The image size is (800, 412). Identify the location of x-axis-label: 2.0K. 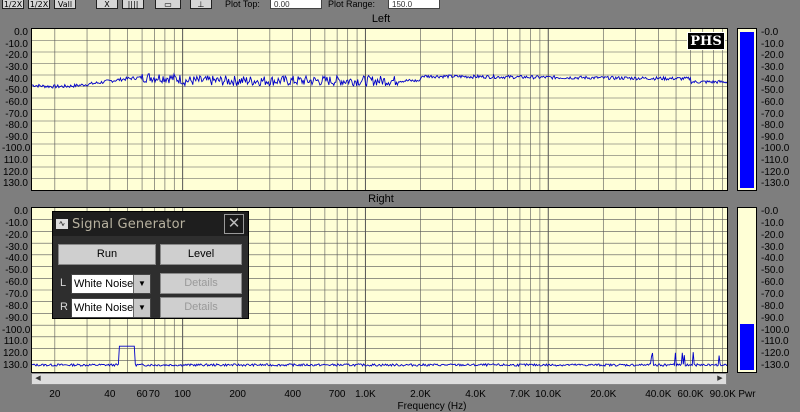
(420, 394).